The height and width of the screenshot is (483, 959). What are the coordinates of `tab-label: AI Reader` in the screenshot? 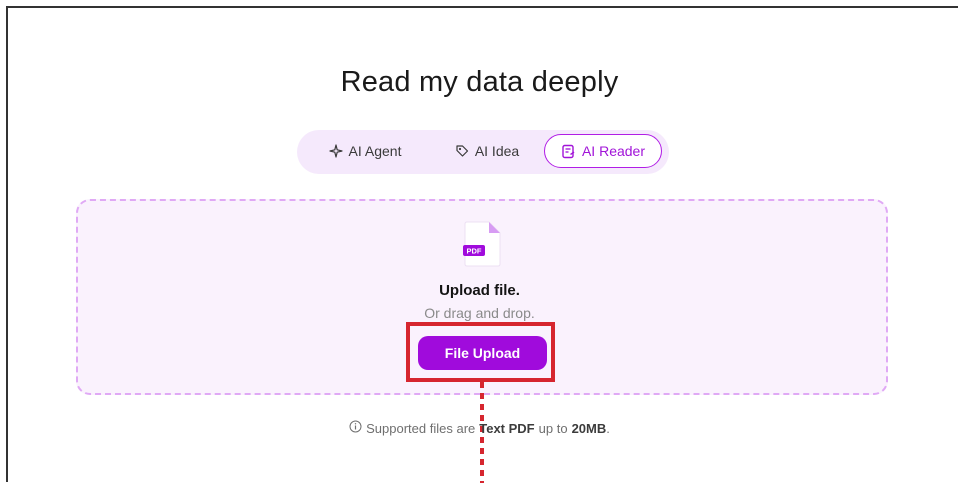 It's located at (613, 151).